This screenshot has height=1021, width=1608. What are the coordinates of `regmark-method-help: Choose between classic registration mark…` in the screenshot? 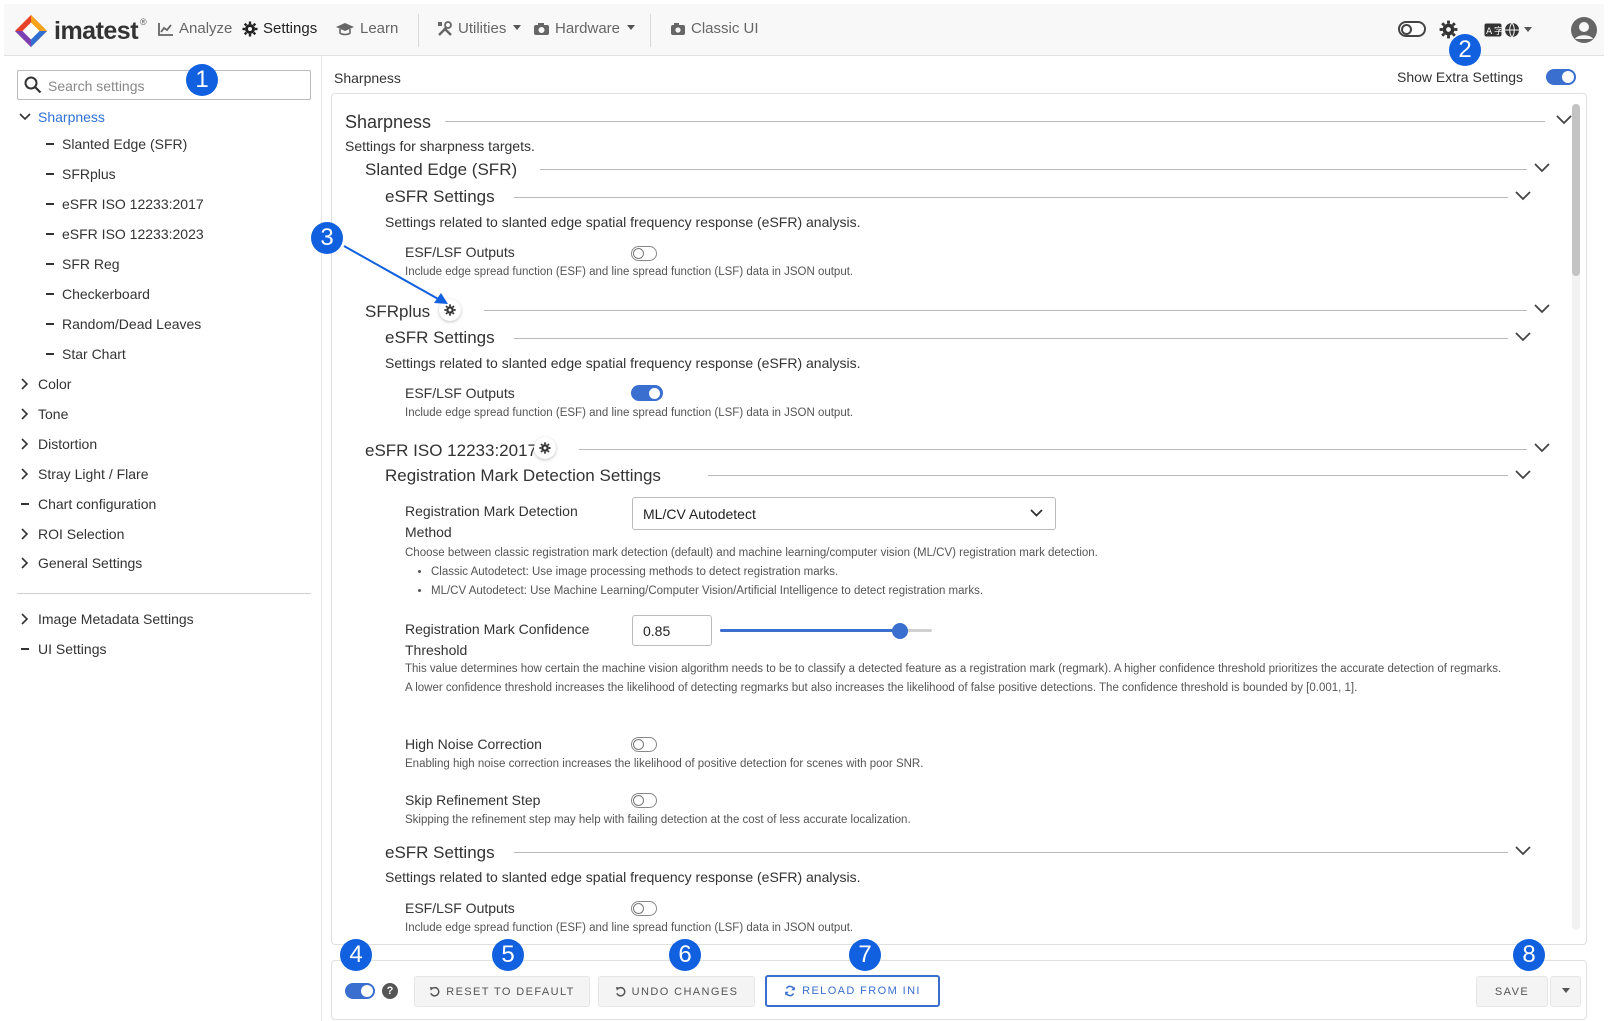 It's located at (751, 553).